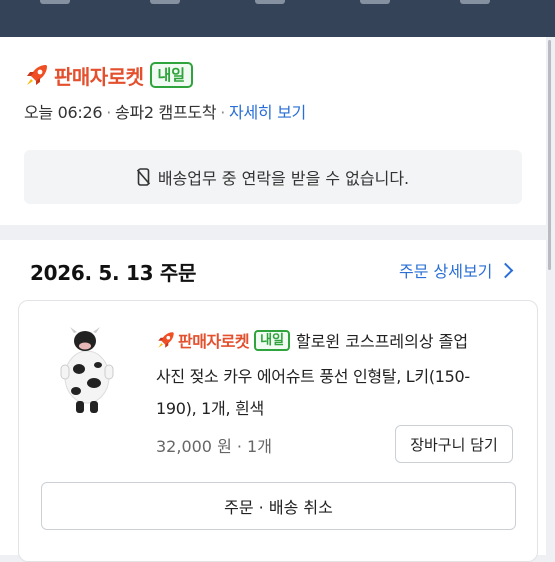 Image resolution: width=555 pixels, height=562 pixels. I want to click on order-date: 2026. 5. 13 주문, so click(113, 273).